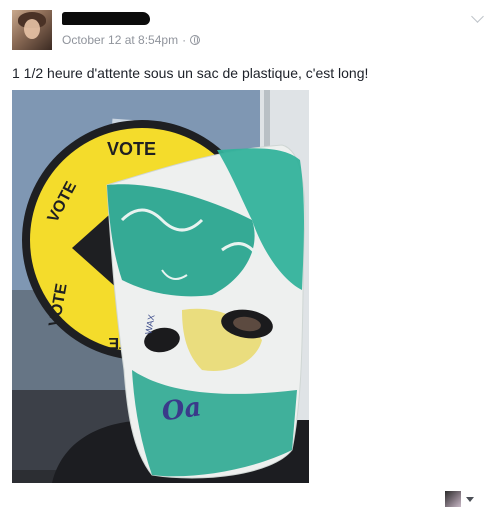 The image size is (492, 515). What do you see at coordinates (453, 499) in the screenshot?
I see `avatar-thumbnail` at bounding box center [453, 499].